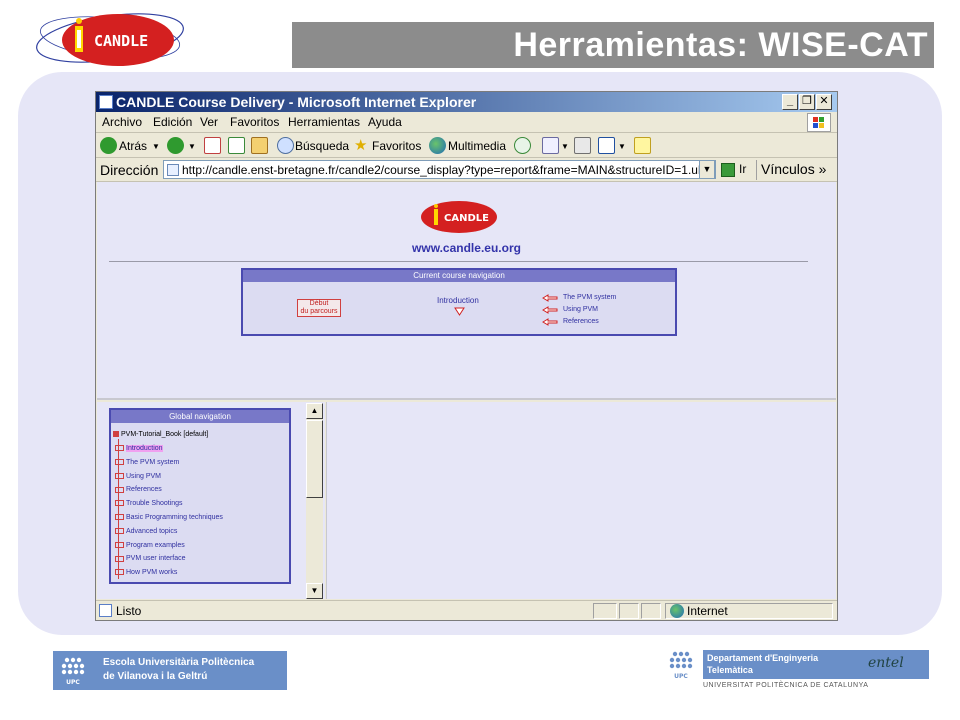 Image resolution: width=960 pixels, height=720 pixels. What do you see at coordinates (581, 321) in the screenshot?
I see `course-link-references: References` at bounding box center [581, 321].